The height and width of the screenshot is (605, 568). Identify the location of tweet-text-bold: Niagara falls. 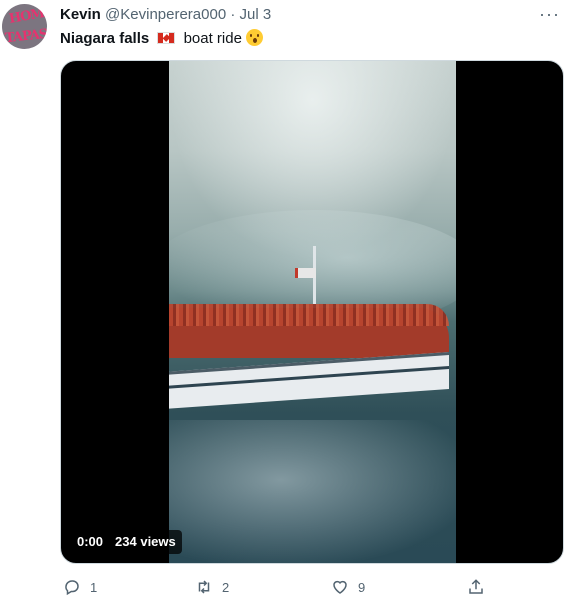
(105, 38).